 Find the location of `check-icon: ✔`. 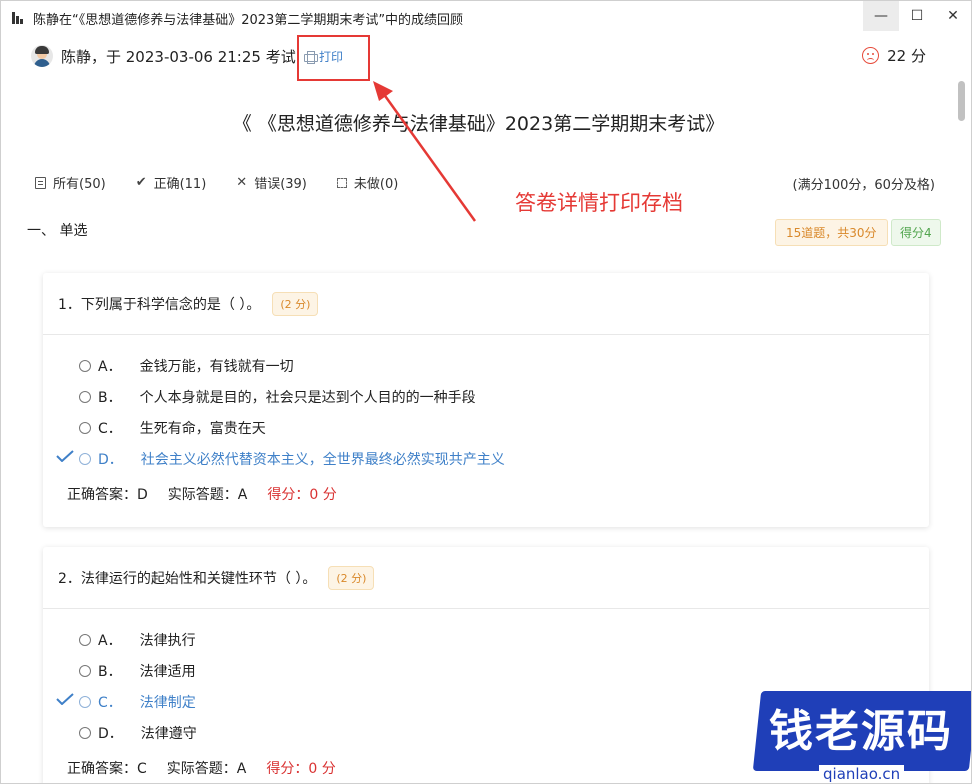

check-icon: ✔ is located at coordinates (141, 182).